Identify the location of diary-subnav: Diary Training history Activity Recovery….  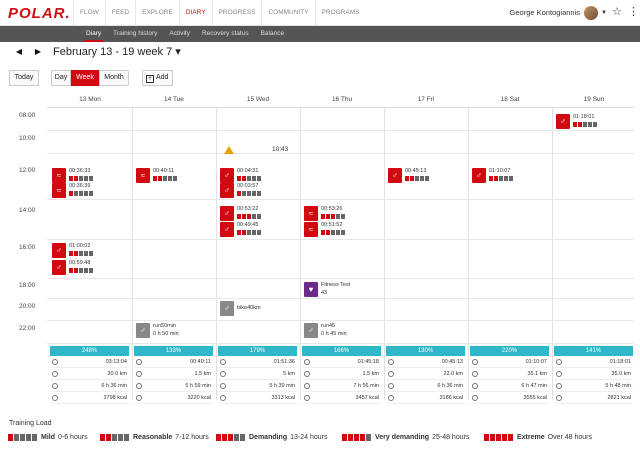
(320, 34).